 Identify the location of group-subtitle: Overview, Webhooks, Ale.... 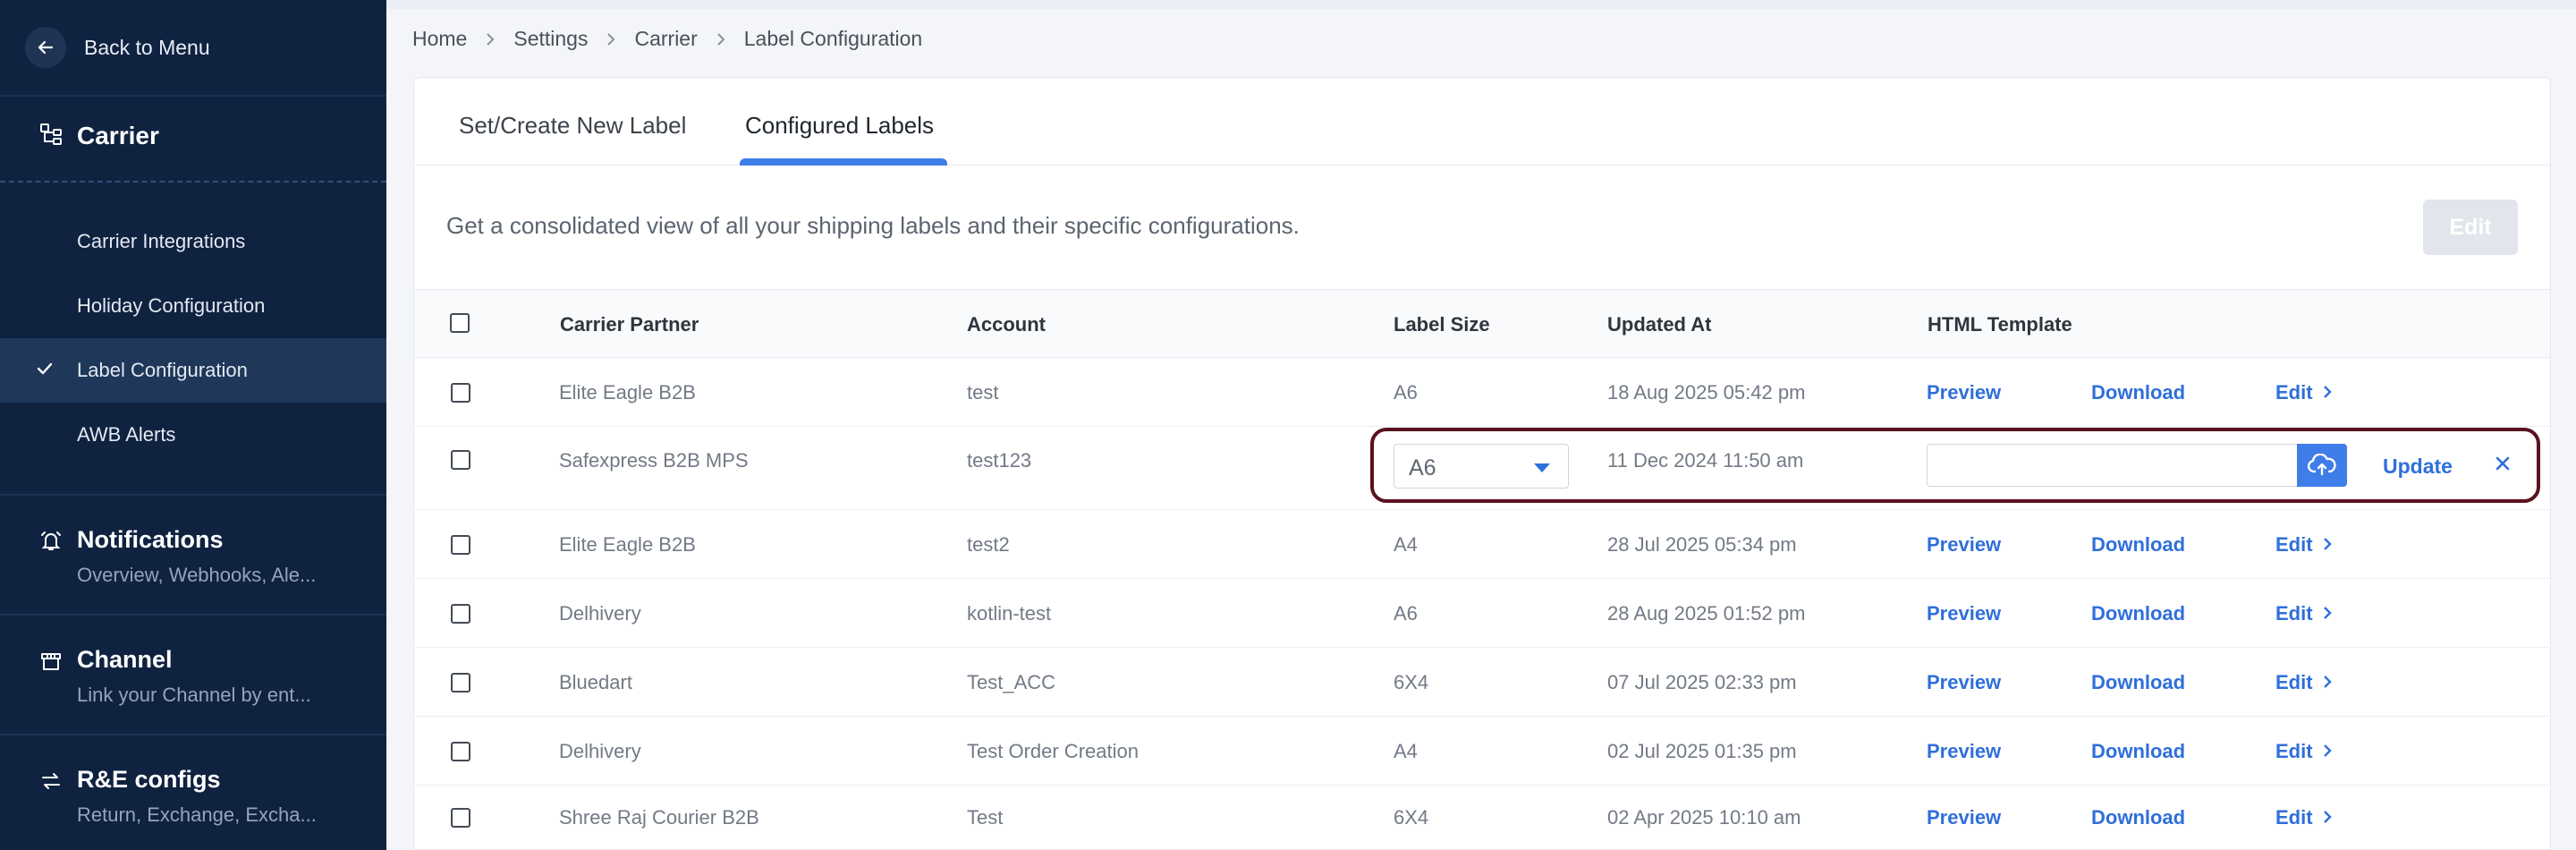
(197, 575).